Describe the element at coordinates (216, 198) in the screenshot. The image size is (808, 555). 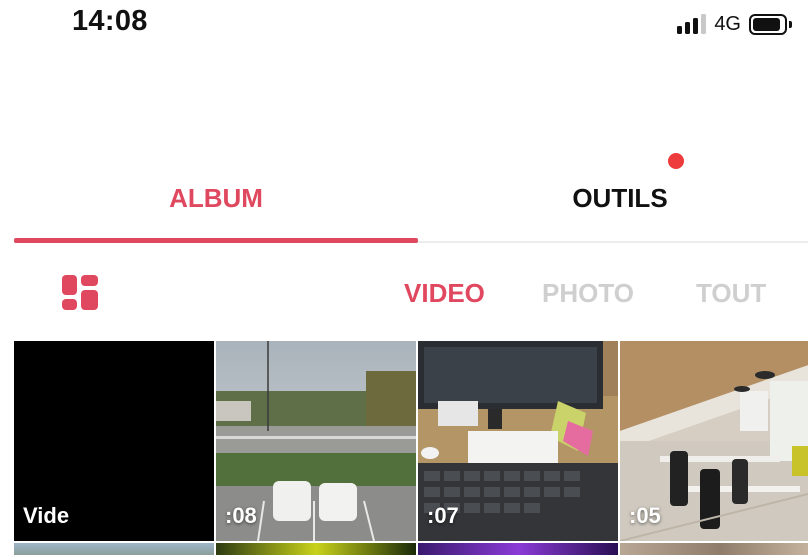
I see `tab-album: ALBUM` at that location.